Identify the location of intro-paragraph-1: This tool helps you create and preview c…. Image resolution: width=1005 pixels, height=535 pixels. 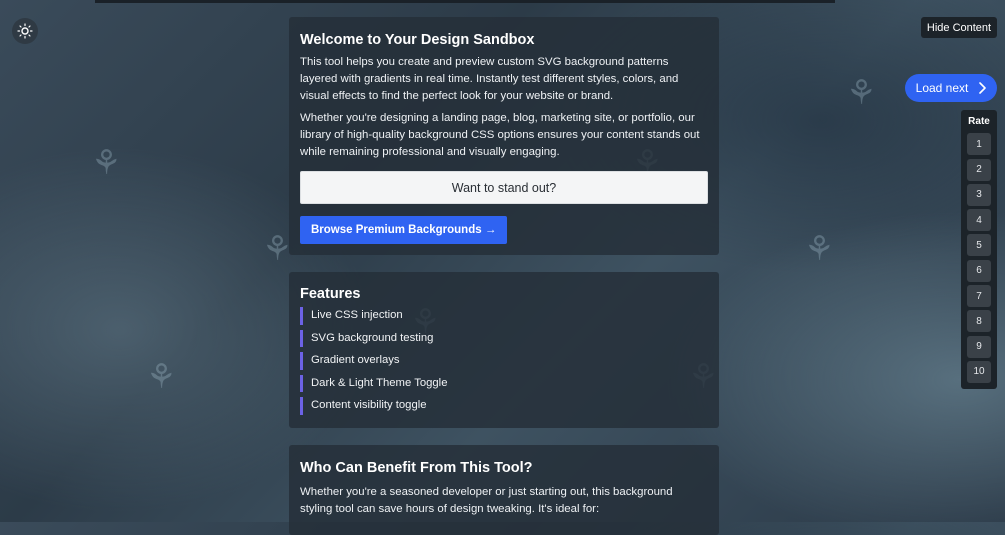
(489, 79).